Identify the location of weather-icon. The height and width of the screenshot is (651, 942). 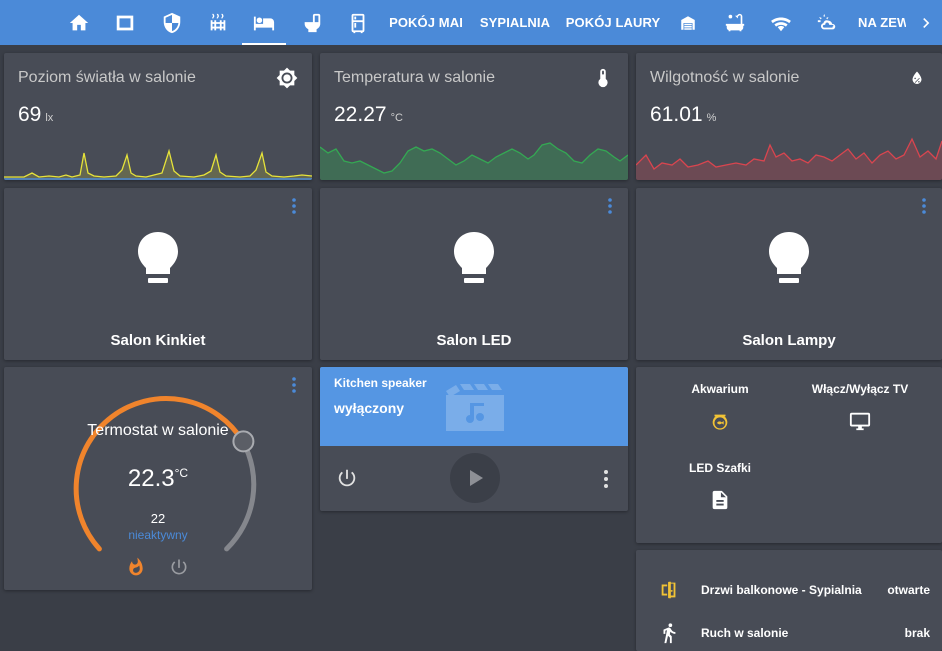
(826, 21).